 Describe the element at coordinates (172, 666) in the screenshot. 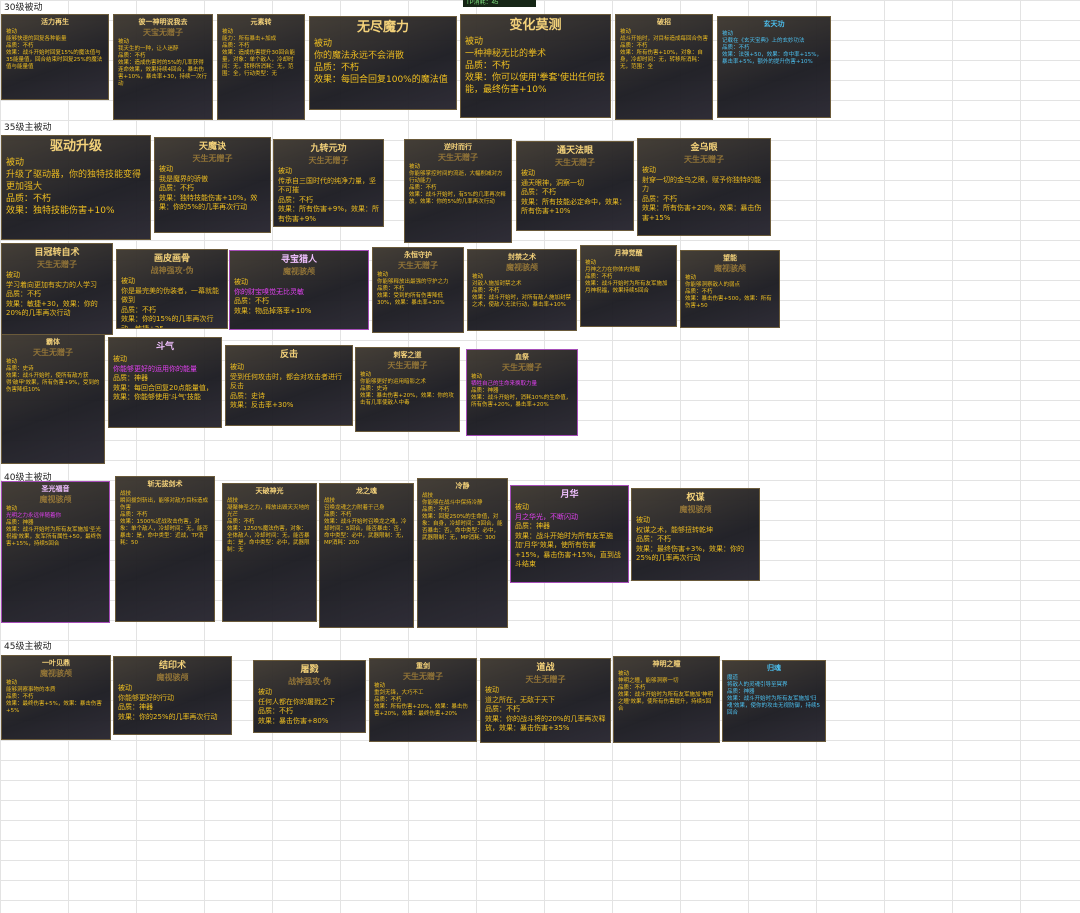

I see `skill-title: 结印术` at that location.